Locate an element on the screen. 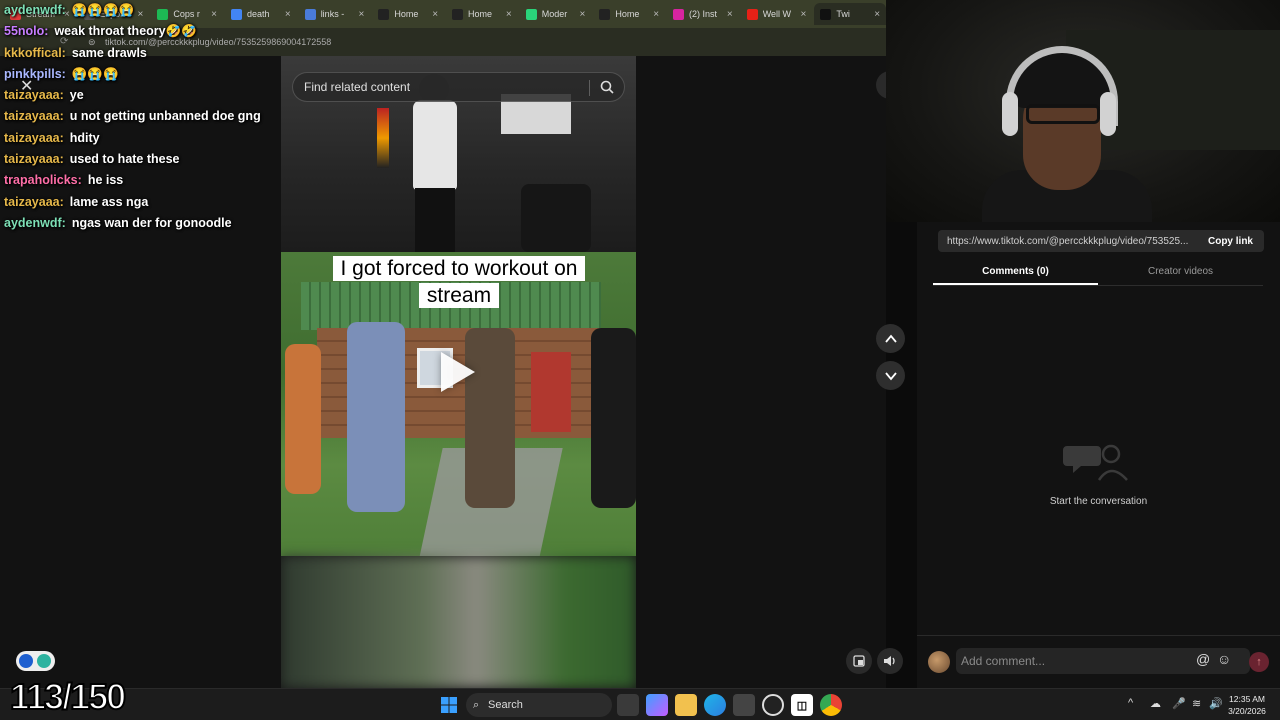  onedrive-icon: ☁ is located at coordinates (1155, 703).